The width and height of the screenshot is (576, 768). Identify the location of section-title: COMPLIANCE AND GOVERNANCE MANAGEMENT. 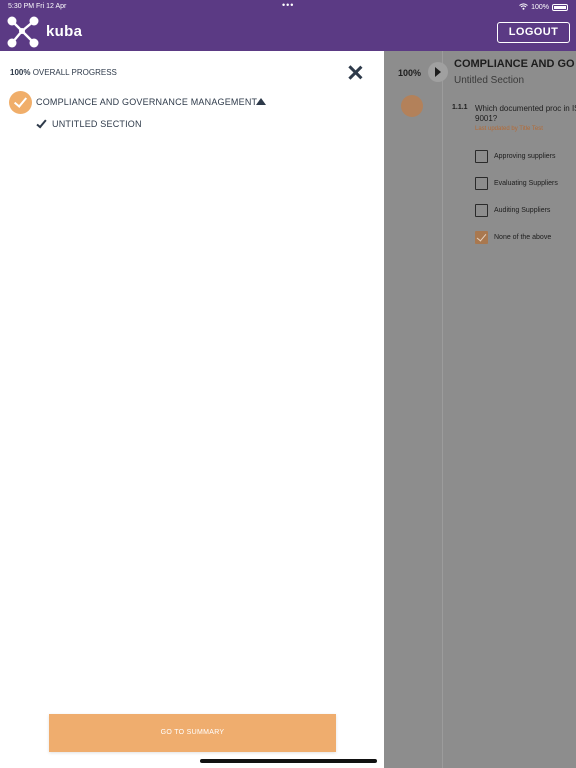
(146, 102).